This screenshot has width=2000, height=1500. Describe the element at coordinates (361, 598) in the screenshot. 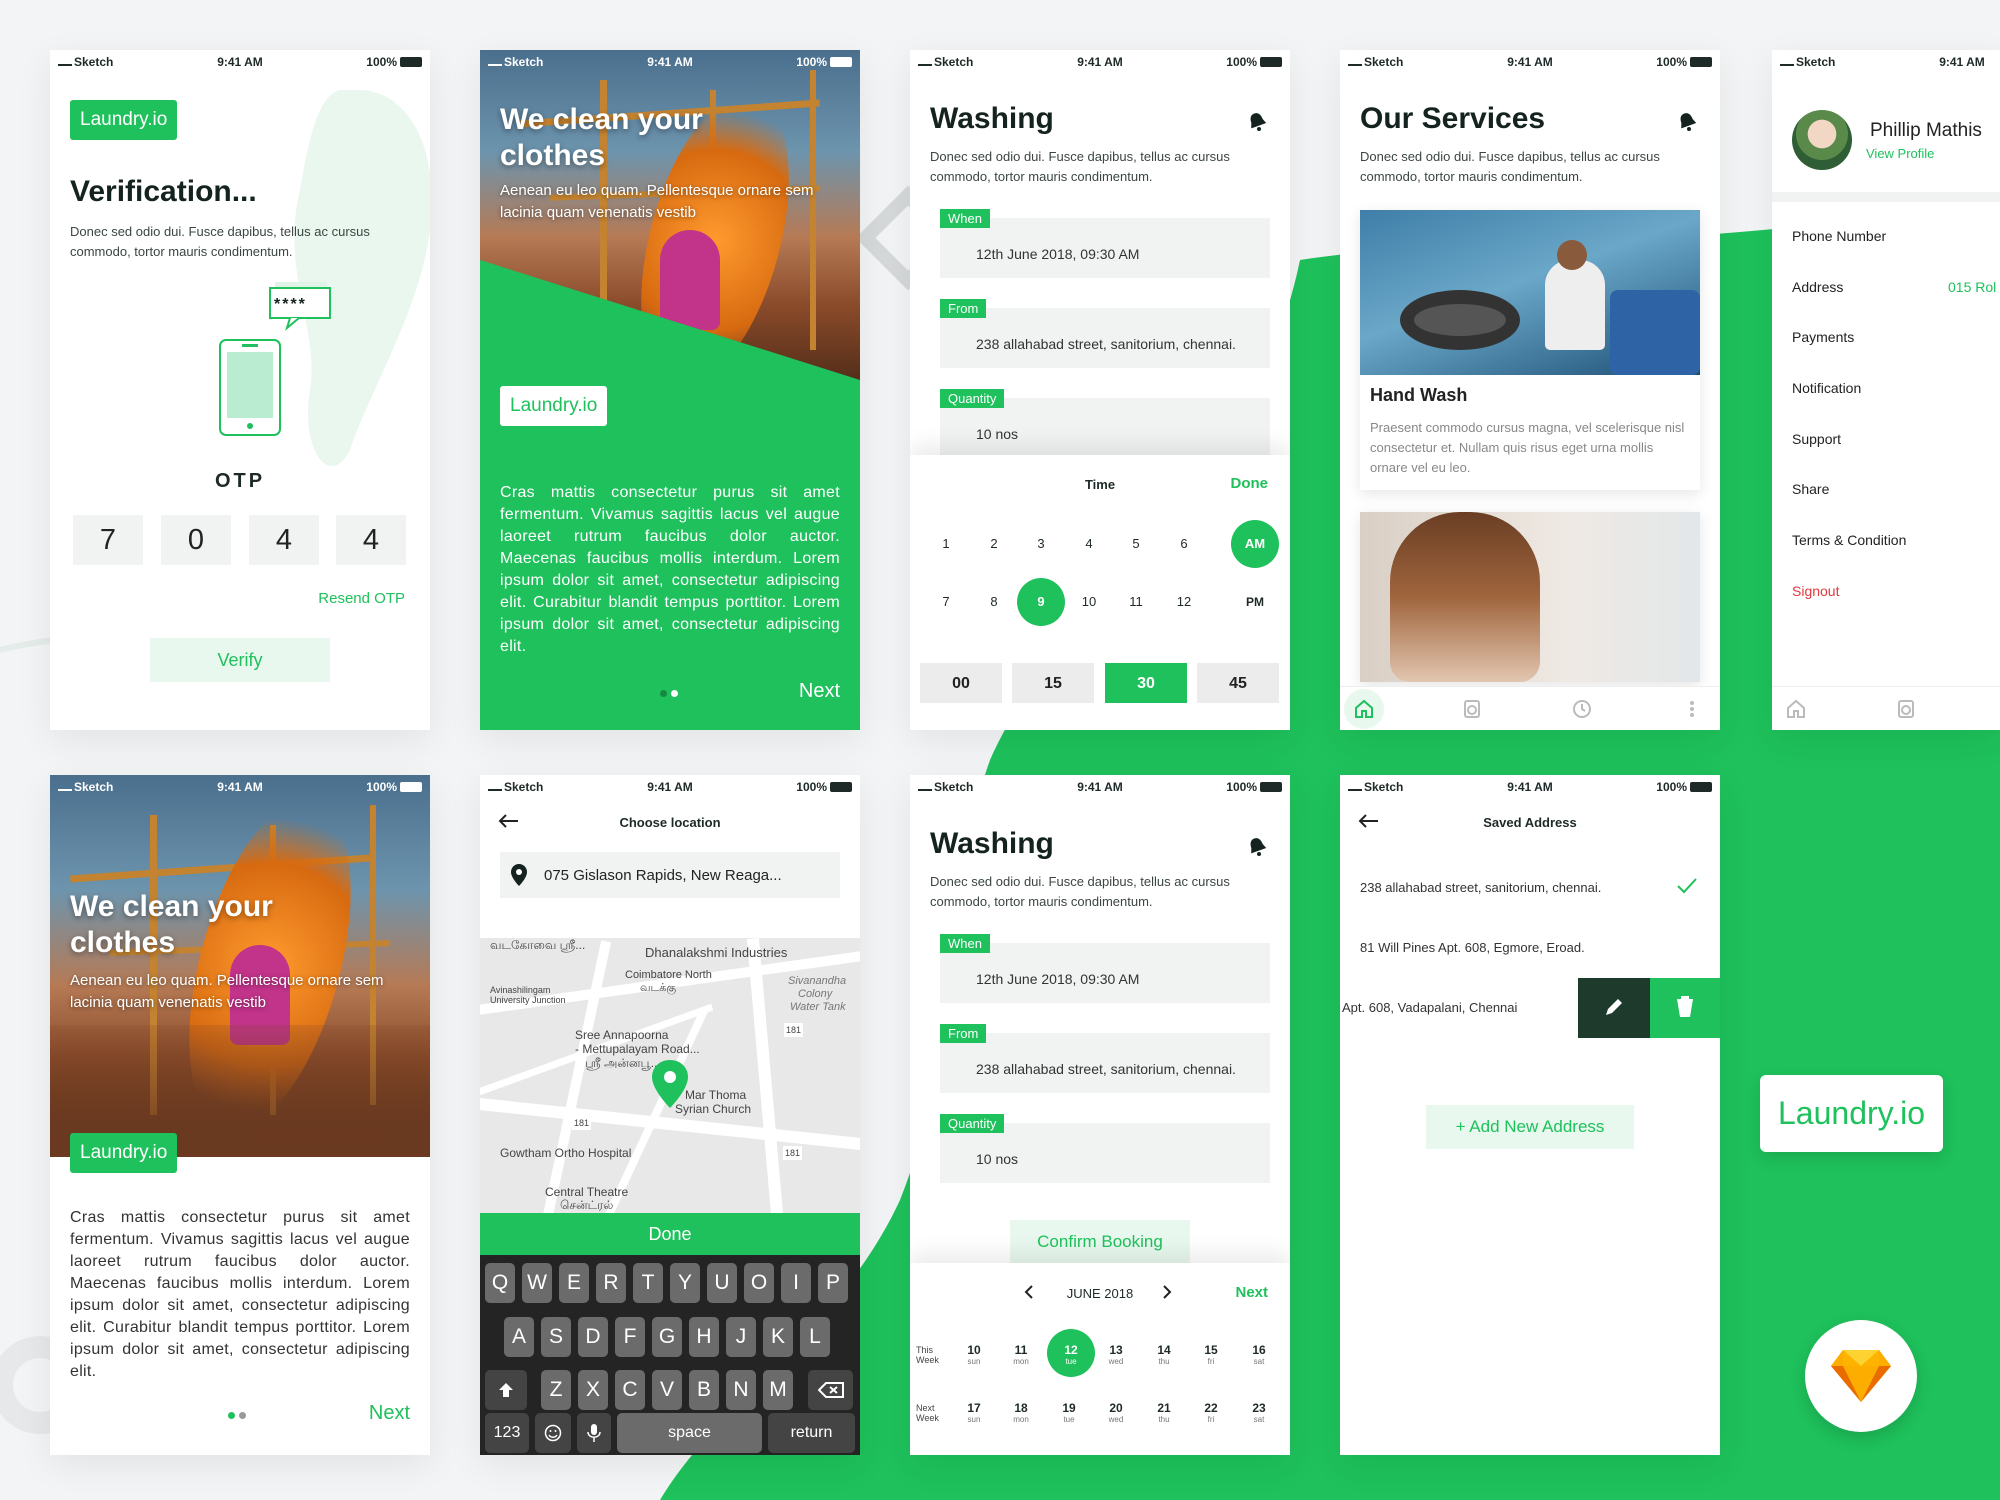

I see `resend-otp-link: Resend OTP` at that location.